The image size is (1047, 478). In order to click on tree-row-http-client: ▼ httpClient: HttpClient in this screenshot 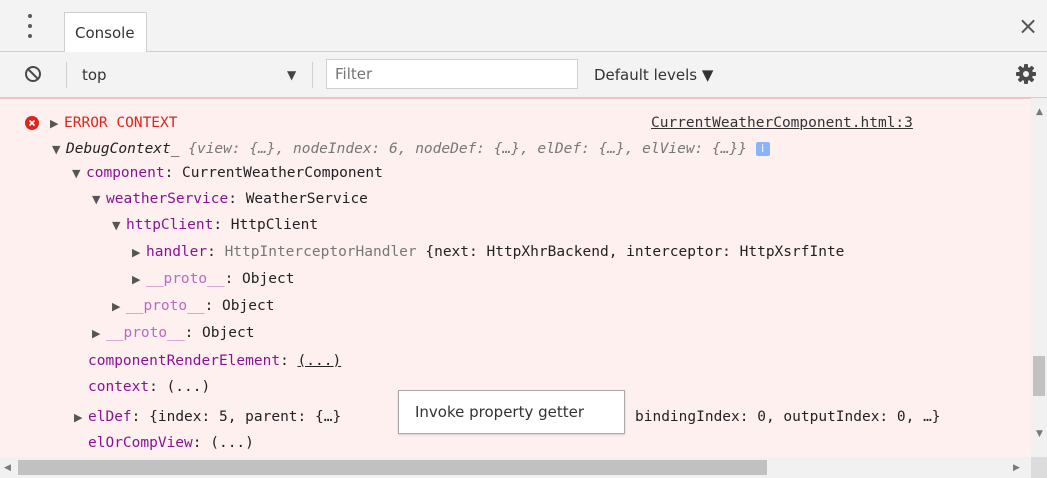, I will do `click(215, 225)`.